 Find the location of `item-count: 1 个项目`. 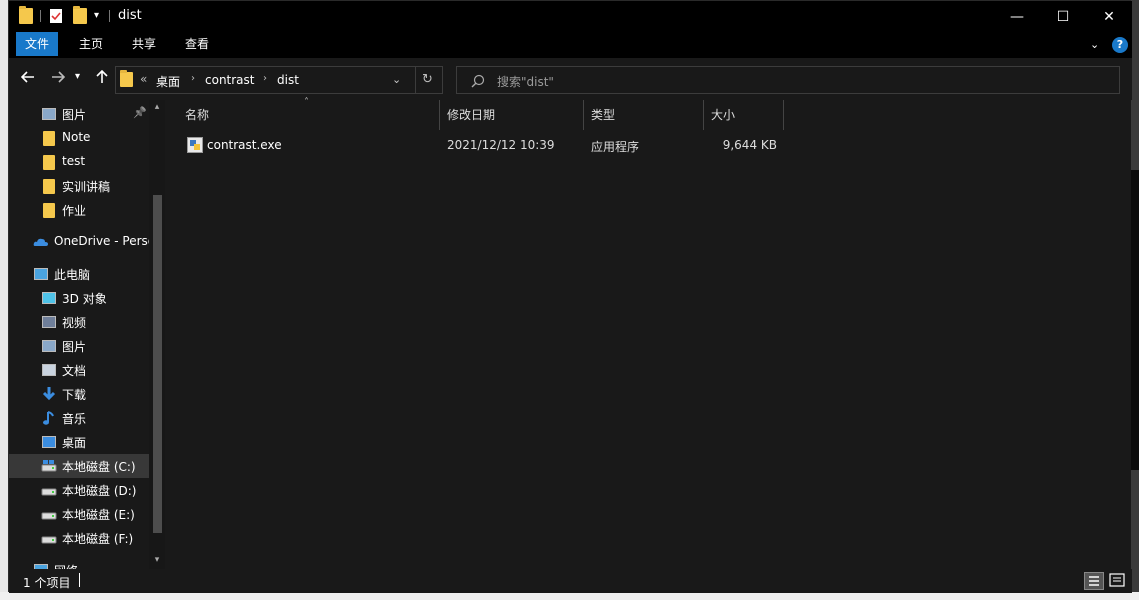

item-count: 1 个项目 is located at coordinates (47, 583).